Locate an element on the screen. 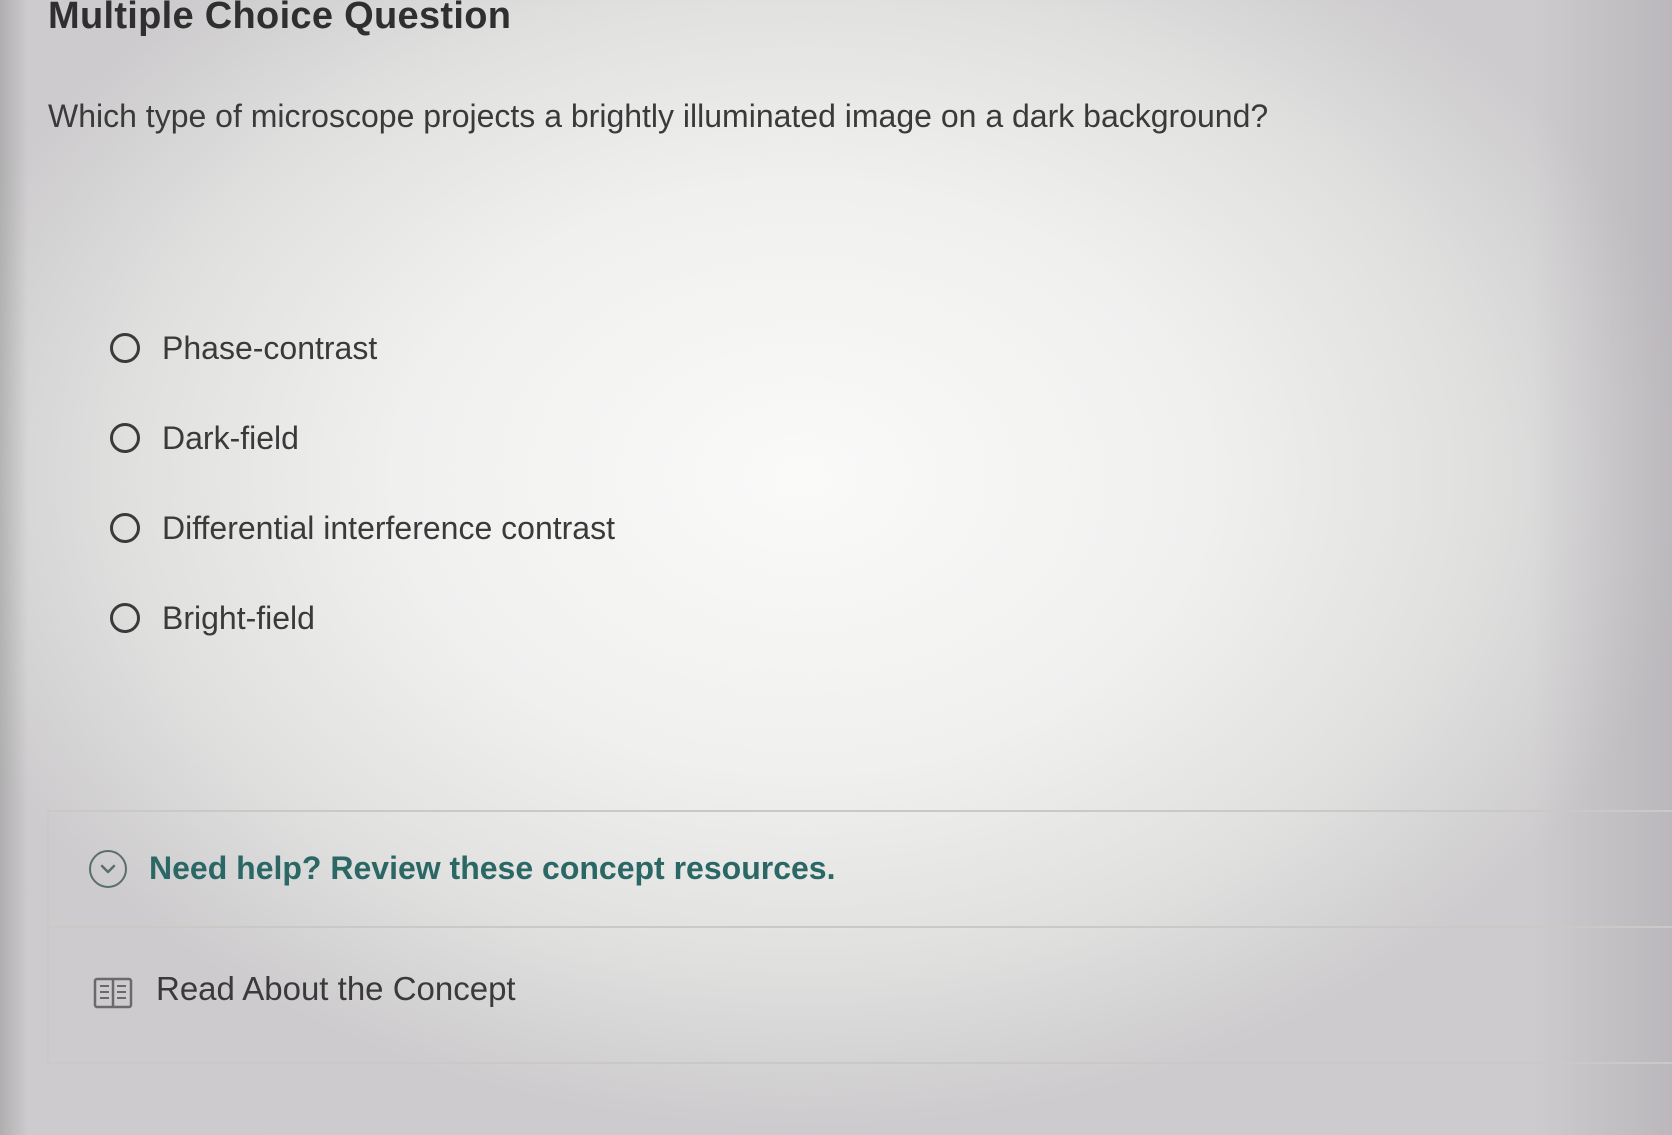 The image size is (1672, 1135). option-label: Phase-contrast is located at coordinates (270, 348).